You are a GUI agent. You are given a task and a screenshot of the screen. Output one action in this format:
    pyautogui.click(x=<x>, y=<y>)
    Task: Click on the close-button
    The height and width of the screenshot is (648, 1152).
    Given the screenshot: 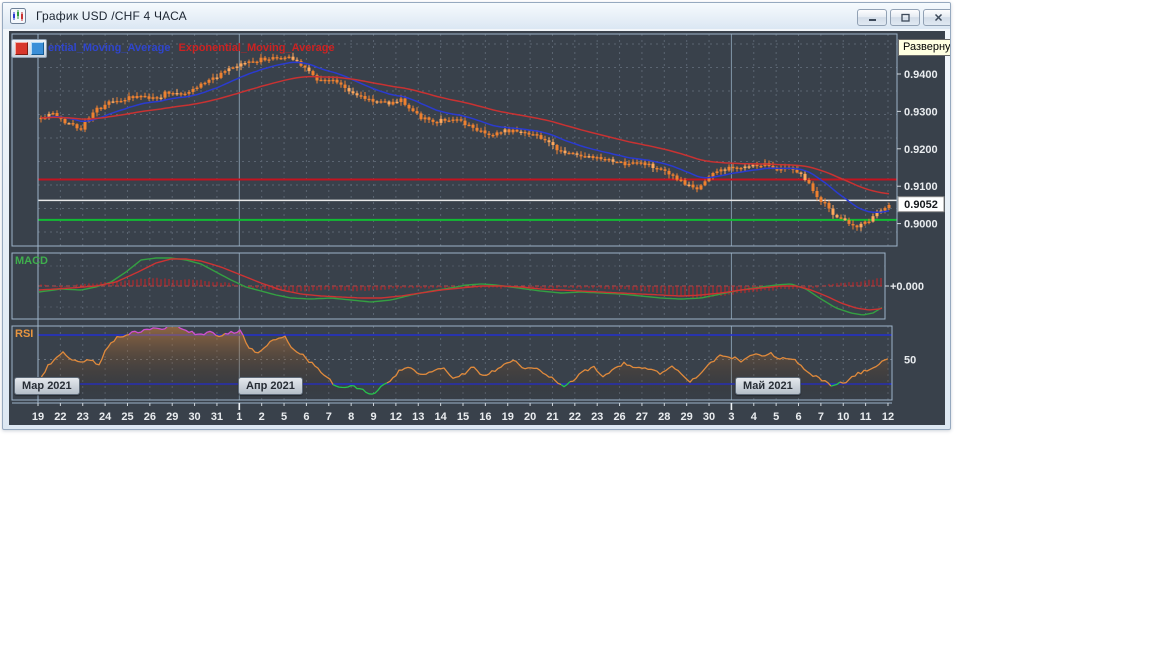 What is the action you would take?
    pyautogui.click(x=936, y=17)
    